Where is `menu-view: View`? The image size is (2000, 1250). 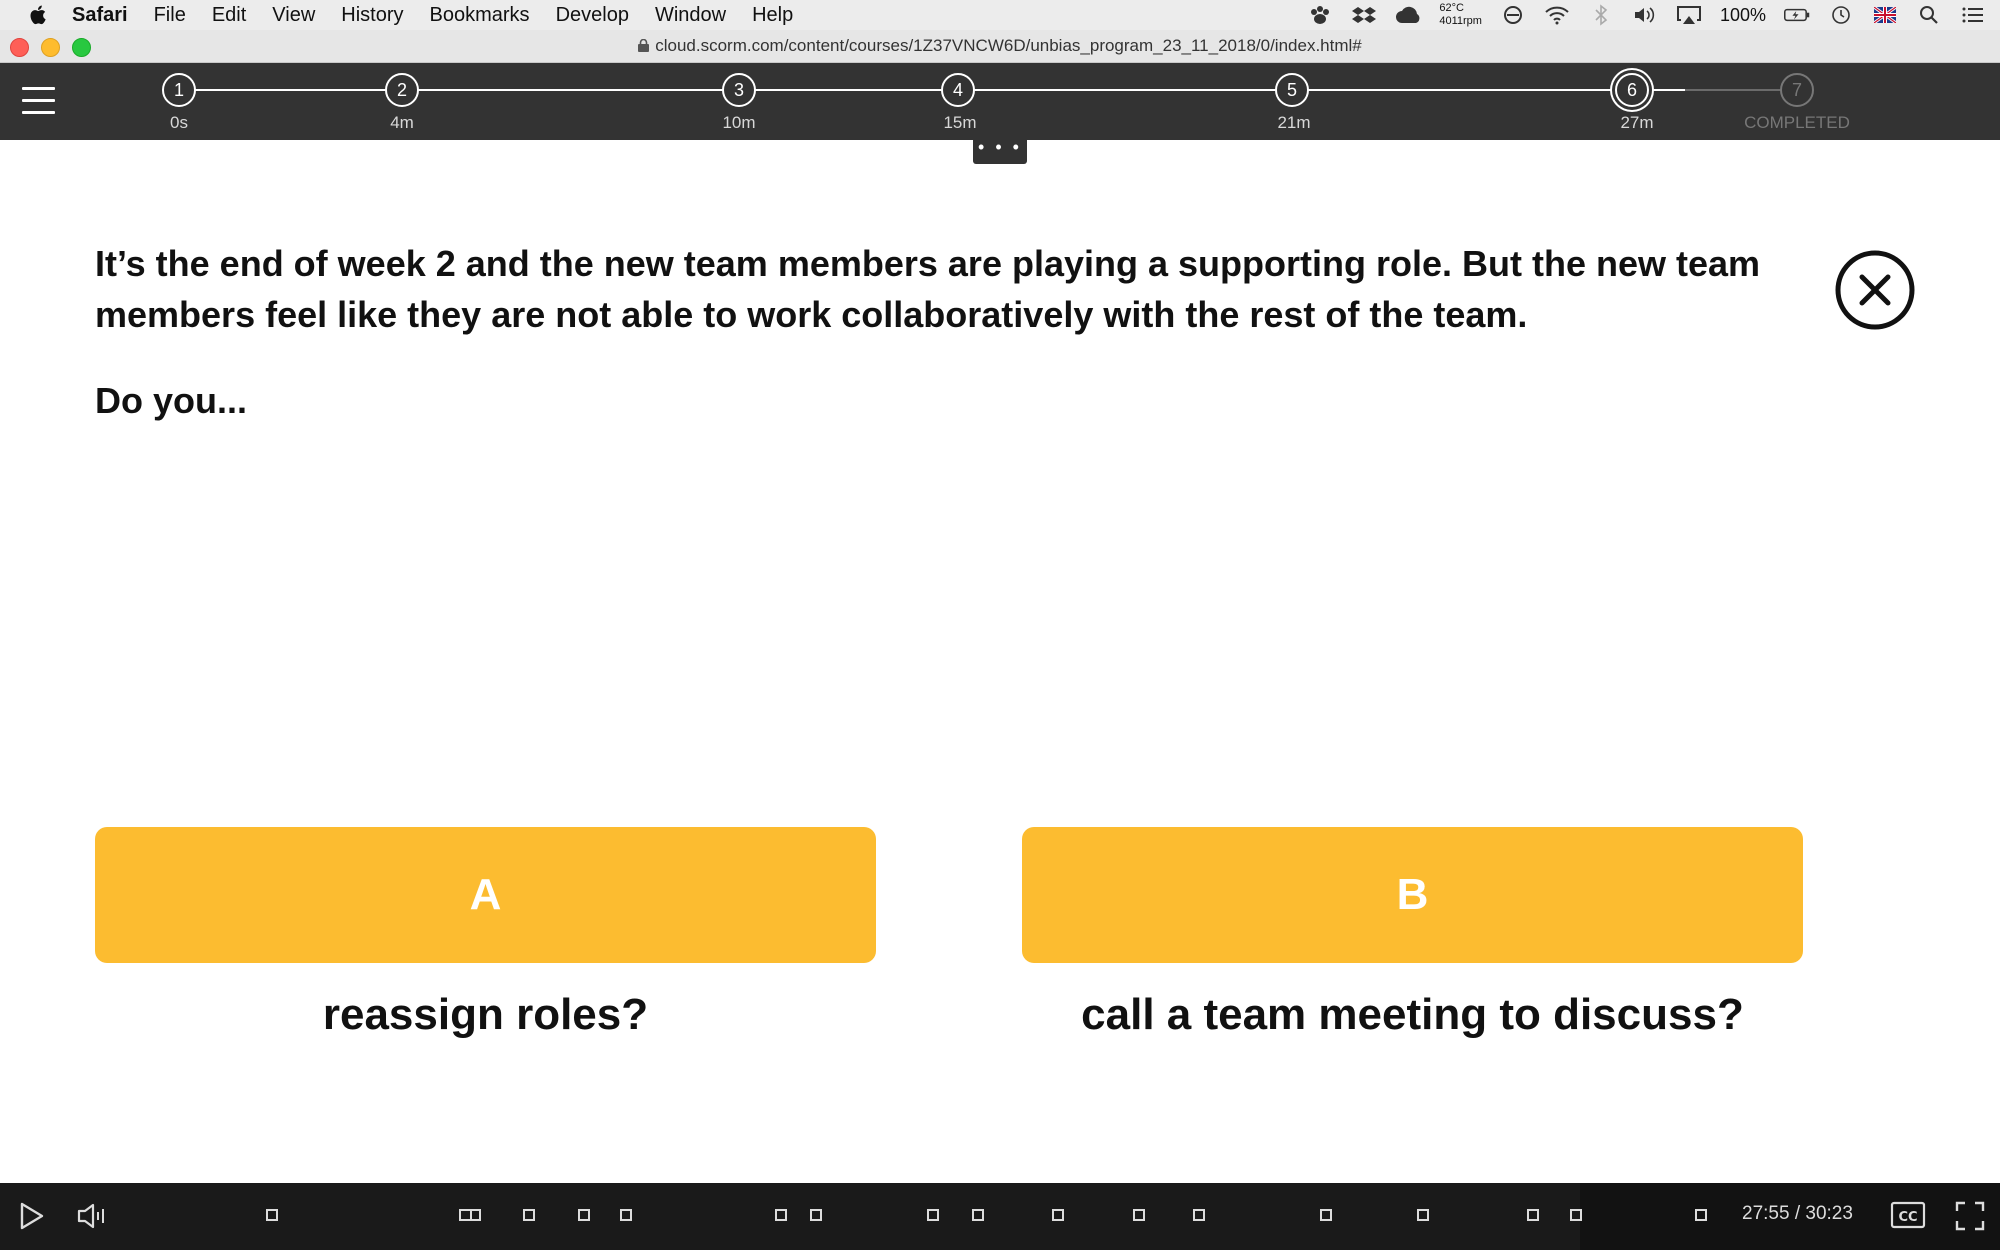
menu-view: View is located at coordinates (293, 15).